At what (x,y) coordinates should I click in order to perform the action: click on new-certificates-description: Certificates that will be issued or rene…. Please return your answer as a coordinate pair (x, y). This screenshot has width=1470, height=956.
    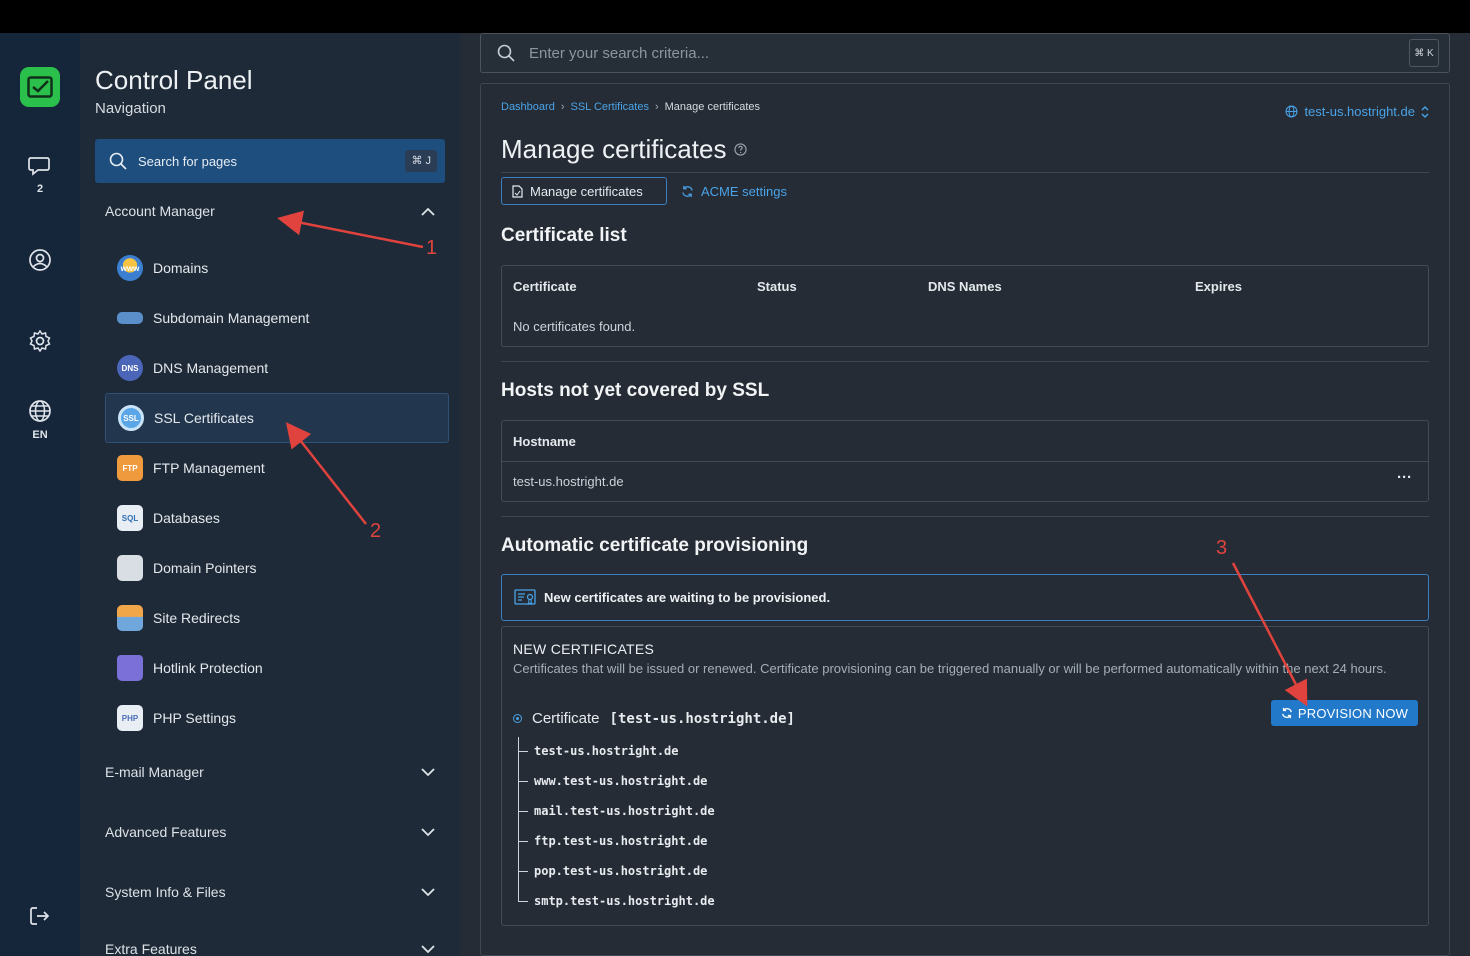
    Looking at the image, I should click on (950, 668).